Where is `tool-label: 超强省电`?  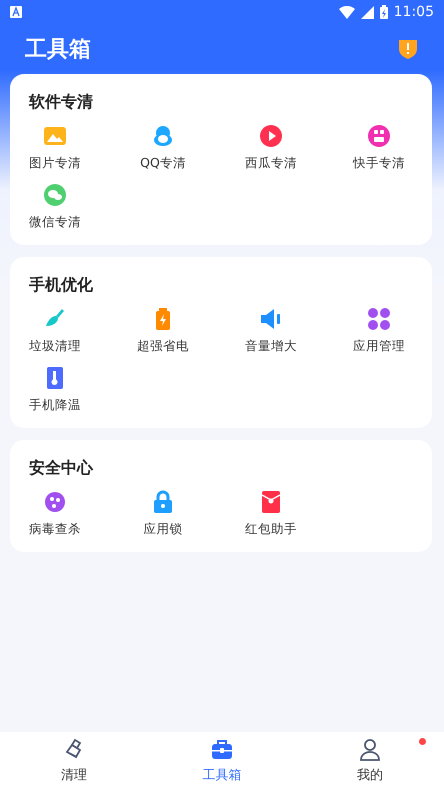 tool-label: 超强省电 is located at coordinates (163, 346).